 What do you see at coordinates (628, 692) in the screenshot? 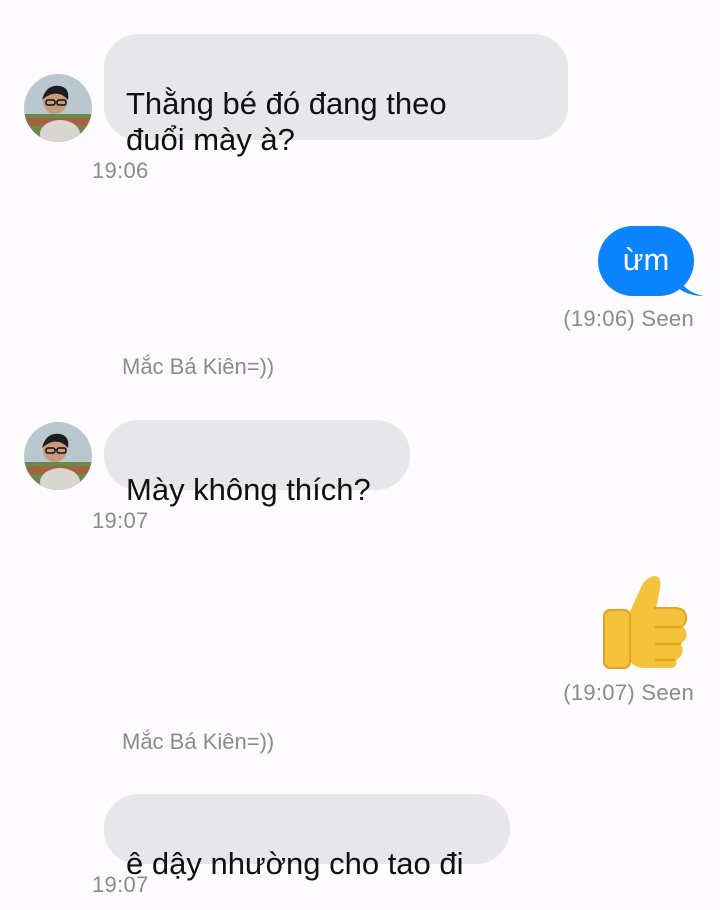
I see `seen-status: (19:07) Seen` at bounding box center [628, 692].